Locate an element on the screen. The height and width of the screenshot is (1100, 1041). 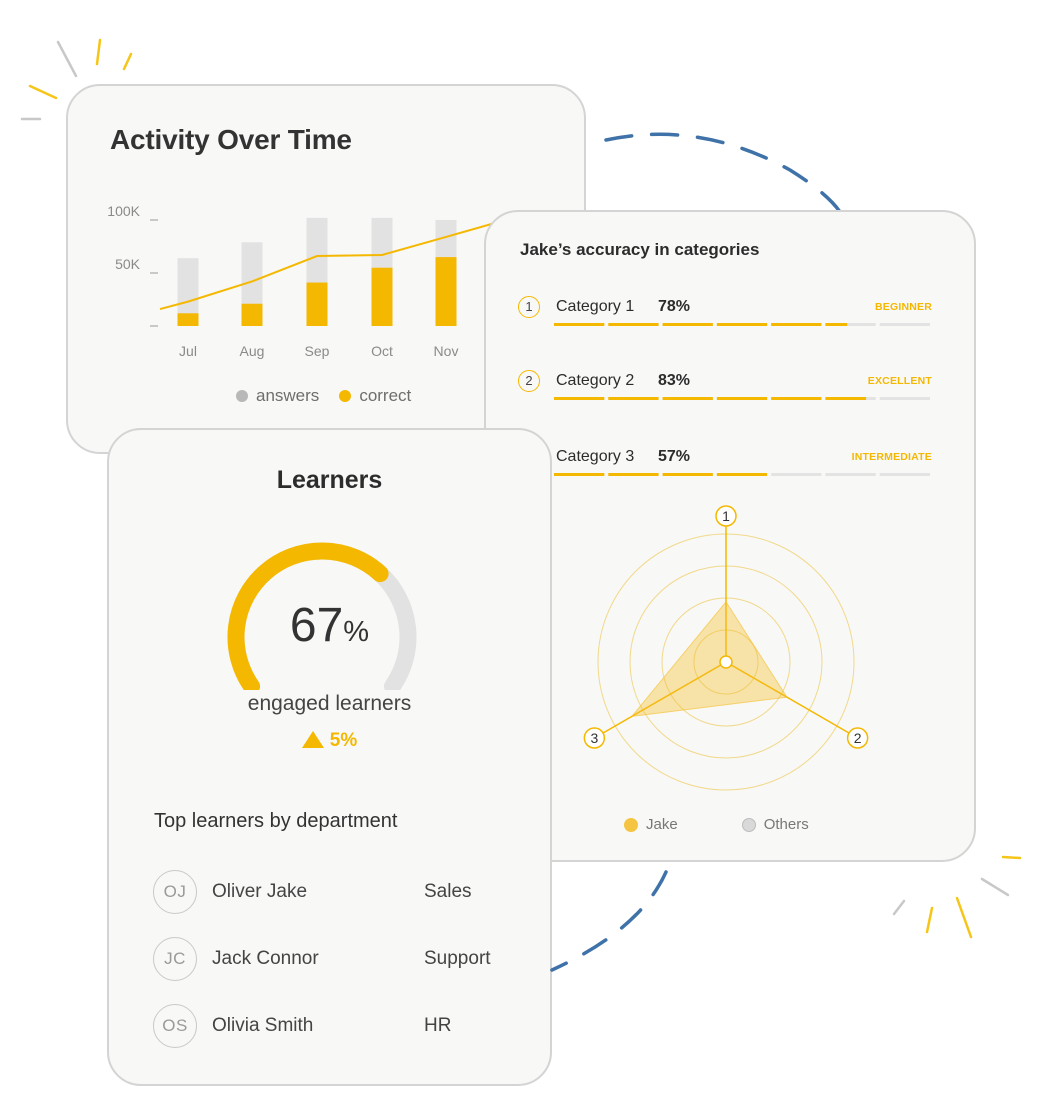
learner-name: Olivia Smith is located at coordinates (263, 1025).